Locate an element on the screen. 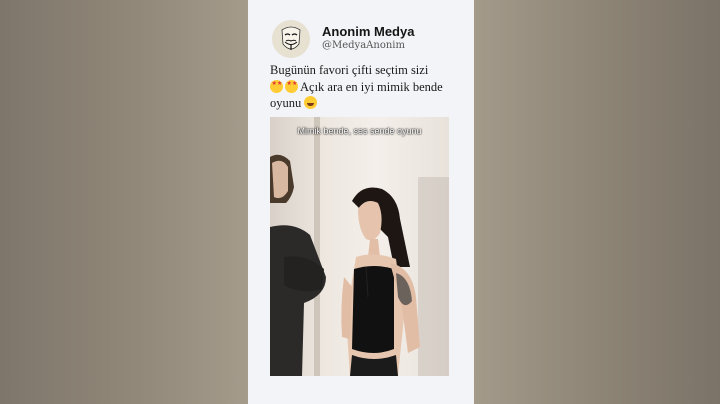 The image size is (720, 404). avatar is located at coordinates (291, 39).